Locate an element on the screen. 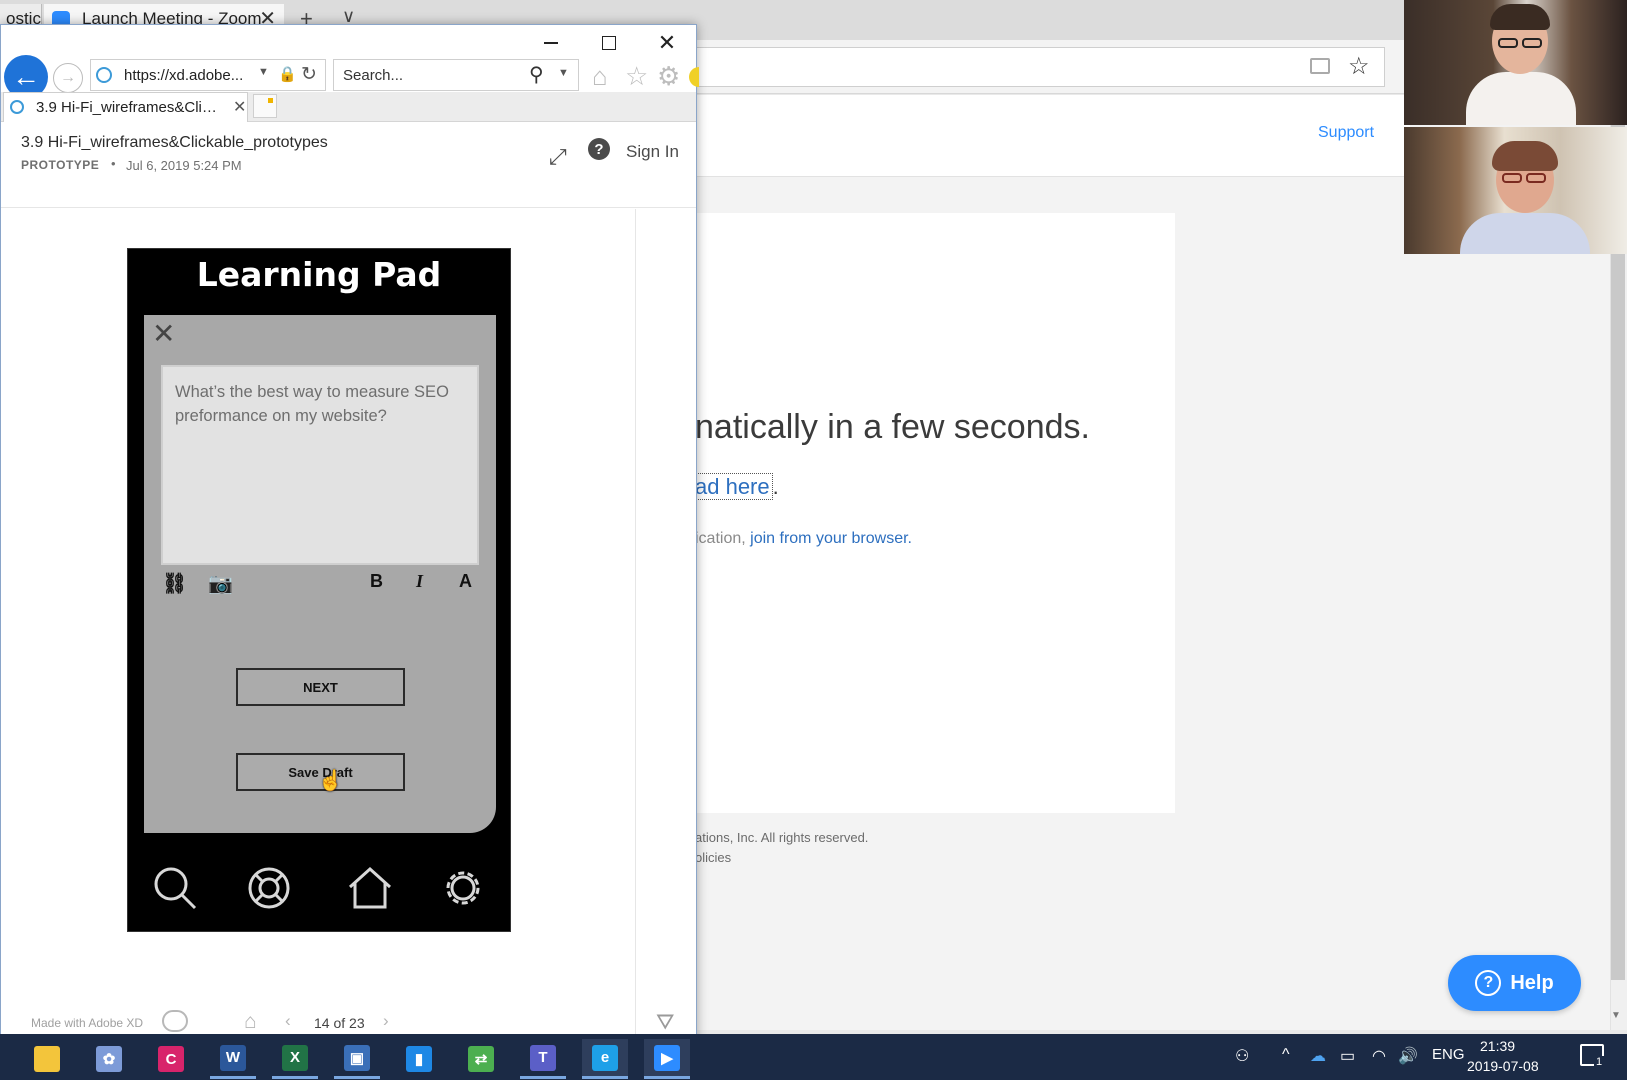 This screenshot has width=1627, height=1080. forward-button: → is located at coordinates (68, 78).